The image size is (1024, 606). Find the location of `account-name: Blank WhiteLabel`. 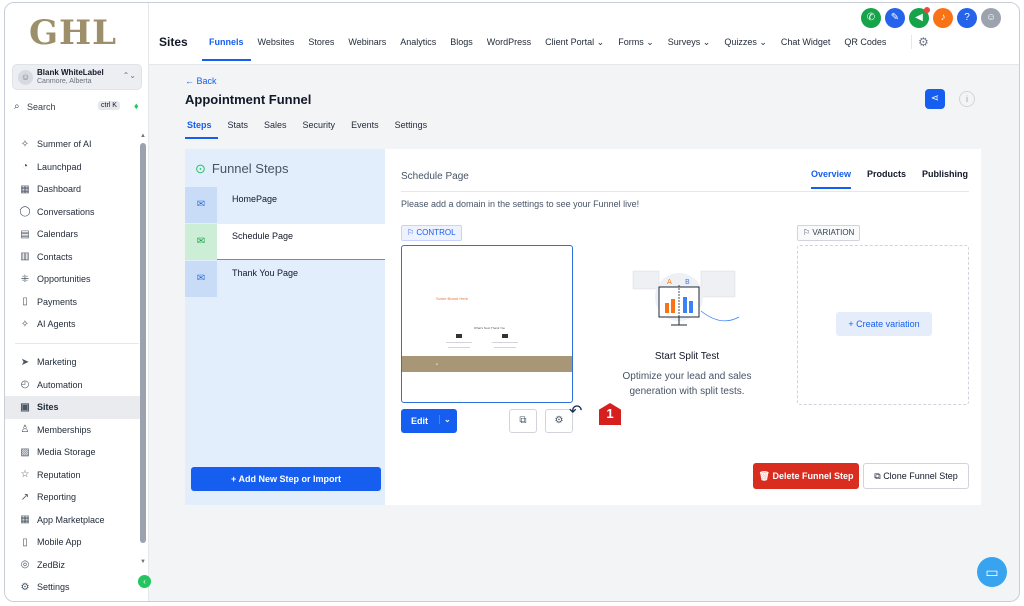

account-name: Blank WhiteLabel is located at coordinates (70, 72).